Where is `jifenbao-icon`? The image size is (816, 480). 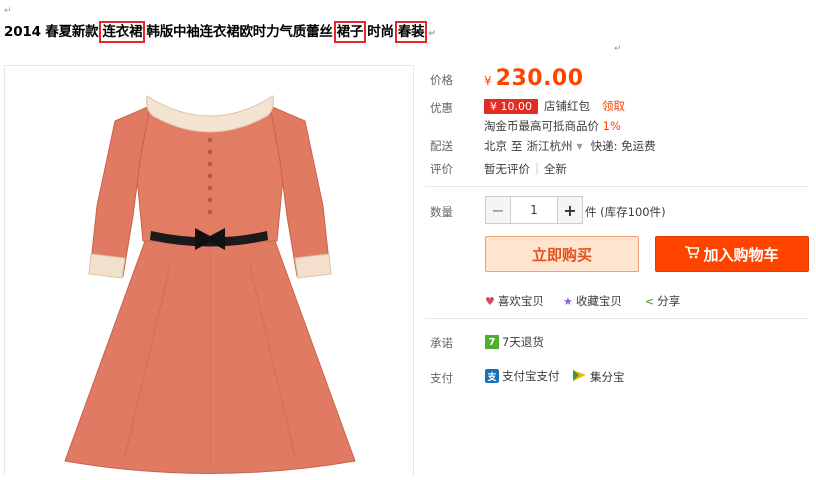 jifenbao-icon is located at coordinates (579, 377).